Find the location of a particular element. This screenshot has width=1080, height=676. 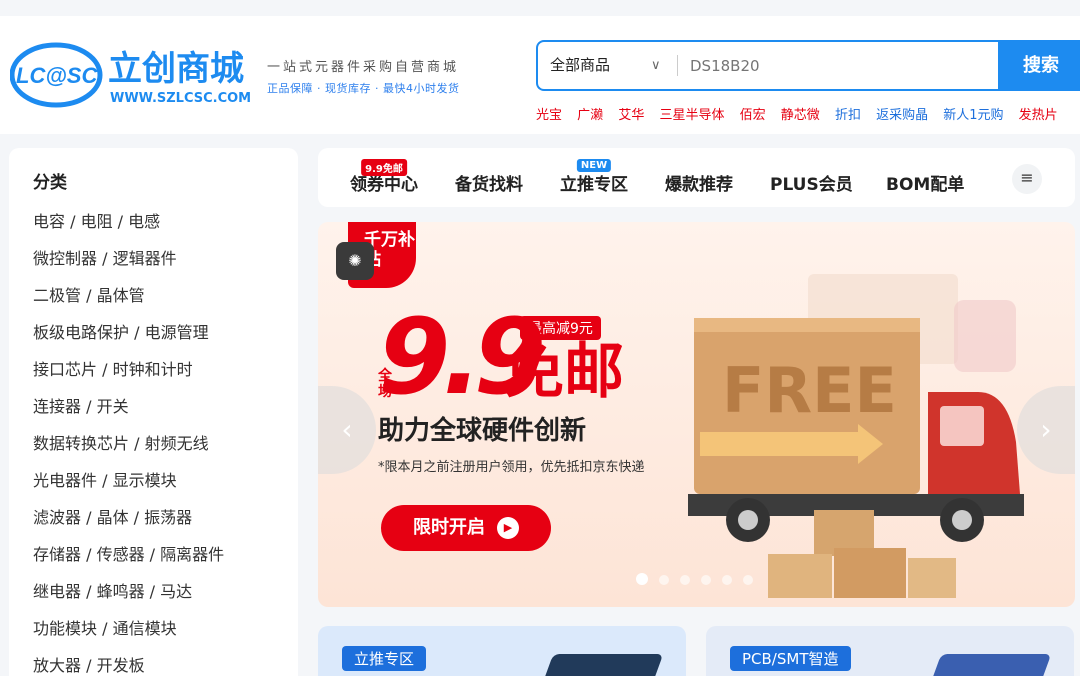

hot-link: 广濑 is located at coordinates (590, 115).